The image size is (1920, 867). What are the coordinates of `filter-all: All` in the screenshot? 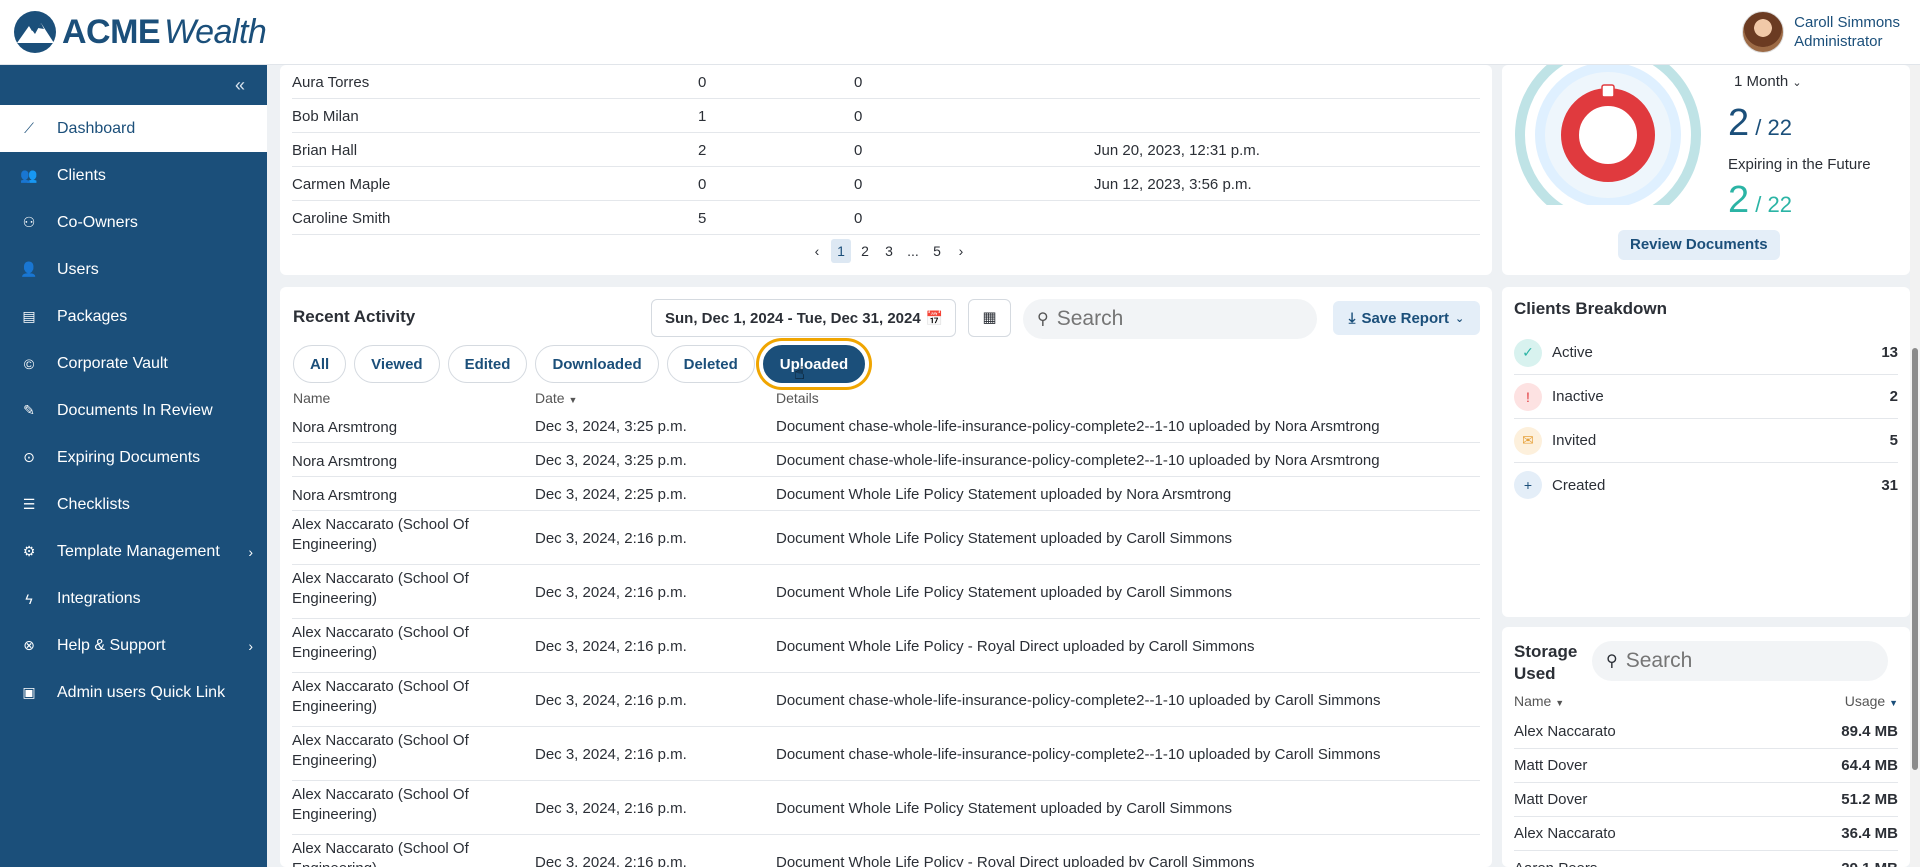 It's located at (320, 364).